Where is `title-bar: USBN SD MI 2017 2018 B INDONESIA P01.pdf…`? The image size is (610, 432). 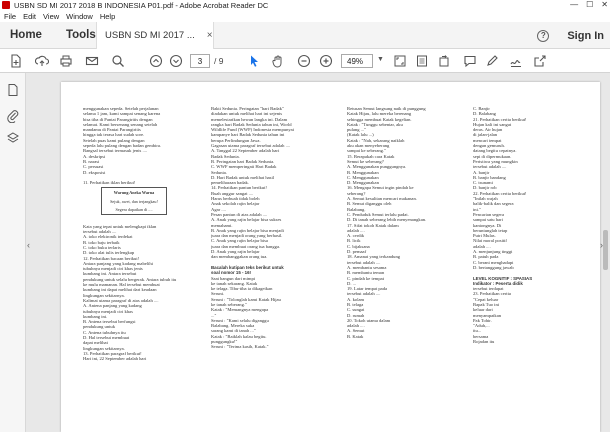 title-bar: USBN SD MI 2017 2018 B INDONESIA P01.pdf… is located at coordinates (305, 5).